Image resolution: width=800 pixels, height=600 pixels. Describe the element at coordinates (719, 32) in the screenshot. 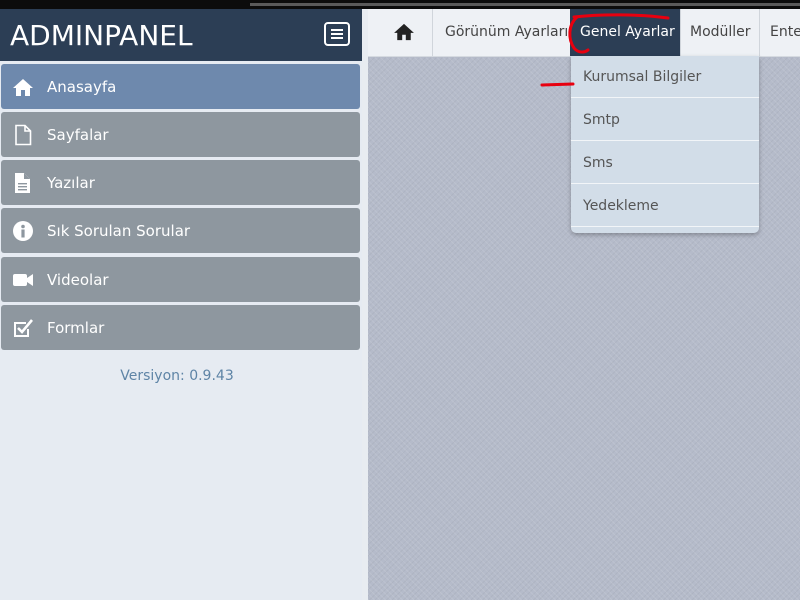

I see `tab-moduller: Modüller` at that location.